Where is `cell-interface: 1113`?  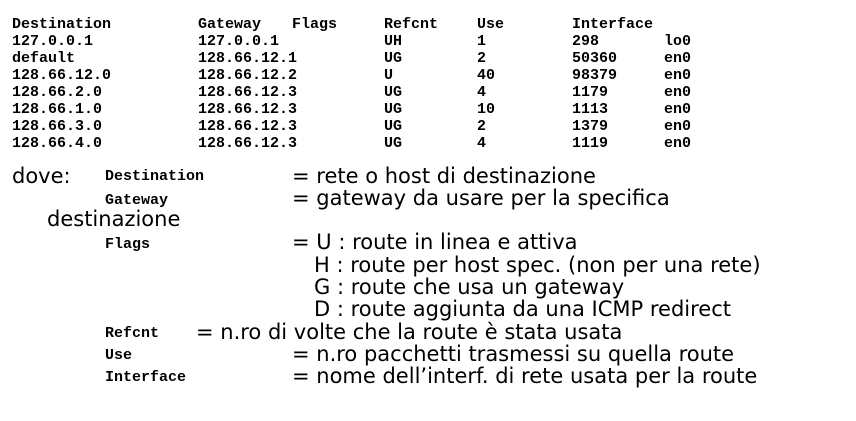 cell-interface: 1113 is located at coordinates (590, 109).